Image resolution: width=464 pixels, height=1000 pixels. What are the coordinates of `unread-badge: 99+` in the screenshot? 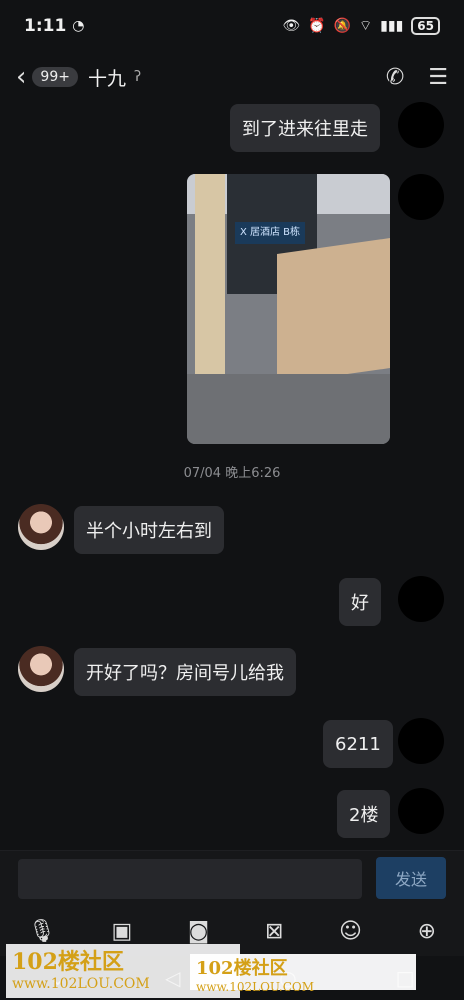 It's located at (55, 77).